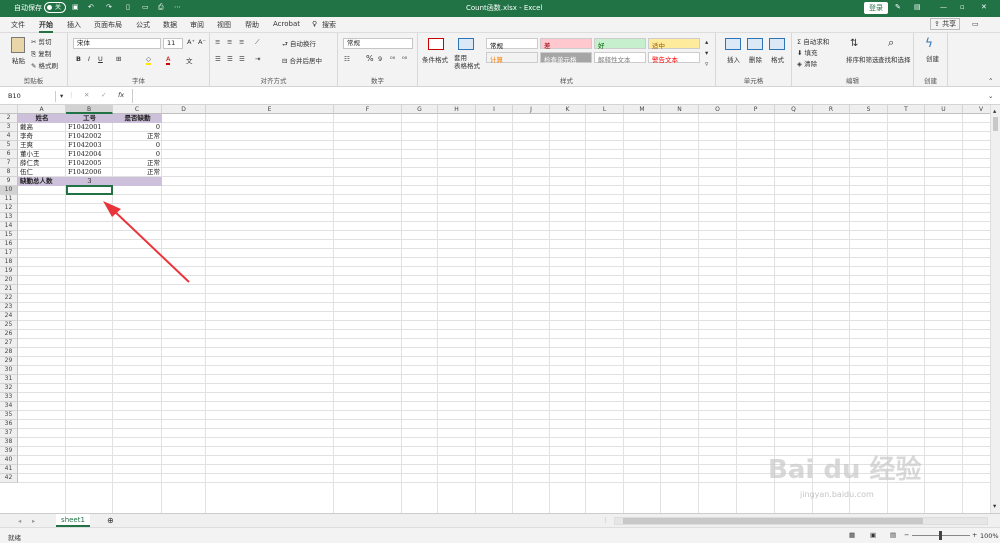  What do you see at coordinates (898, 7) in the screenshot?
I see `pen-icon: ✎` at bounding box center [898, 7].